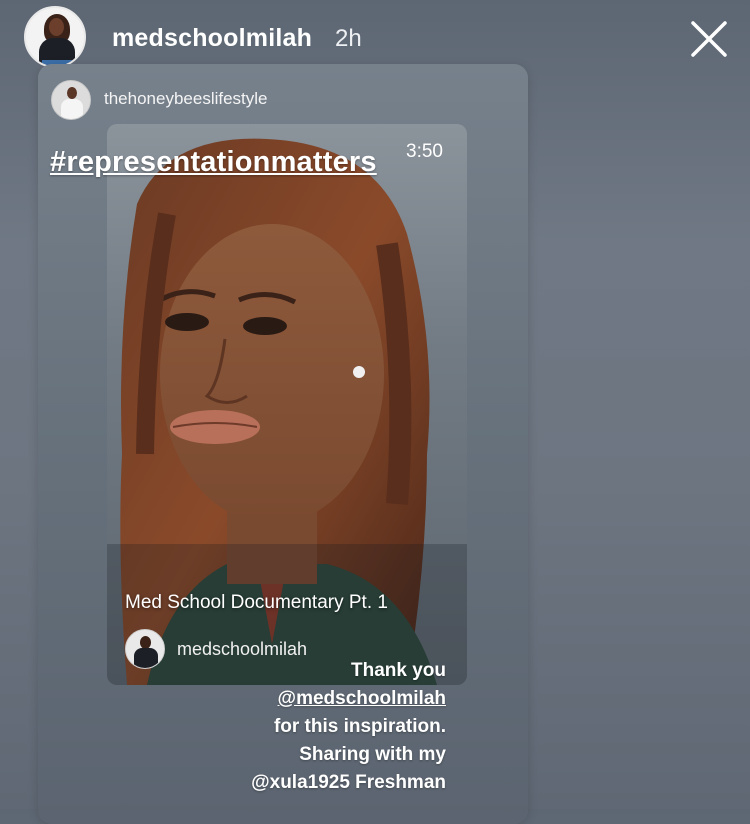  What do you see at coordinates (212, 38) in the screenshot?
I see `story-username: medschoolmilah` at bounding box center [212, 38].